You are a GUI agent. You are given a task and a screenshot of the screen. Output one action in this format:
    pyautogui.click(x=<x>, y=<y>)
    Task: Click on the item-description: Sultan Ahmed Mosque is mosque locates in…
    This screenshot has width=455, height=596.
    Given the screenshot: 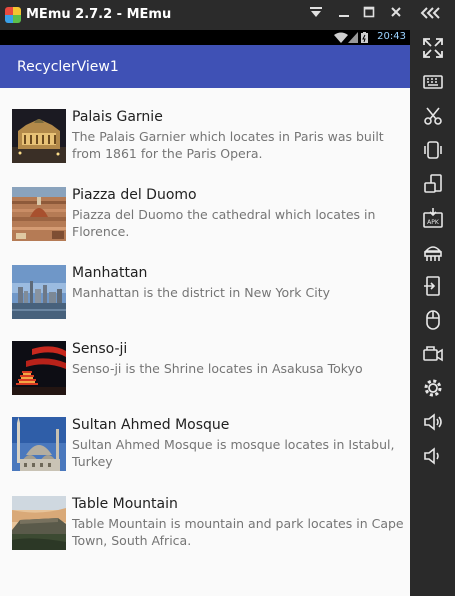 What is the action you would take?
    pyautogui.click(x=233, y=453)
    